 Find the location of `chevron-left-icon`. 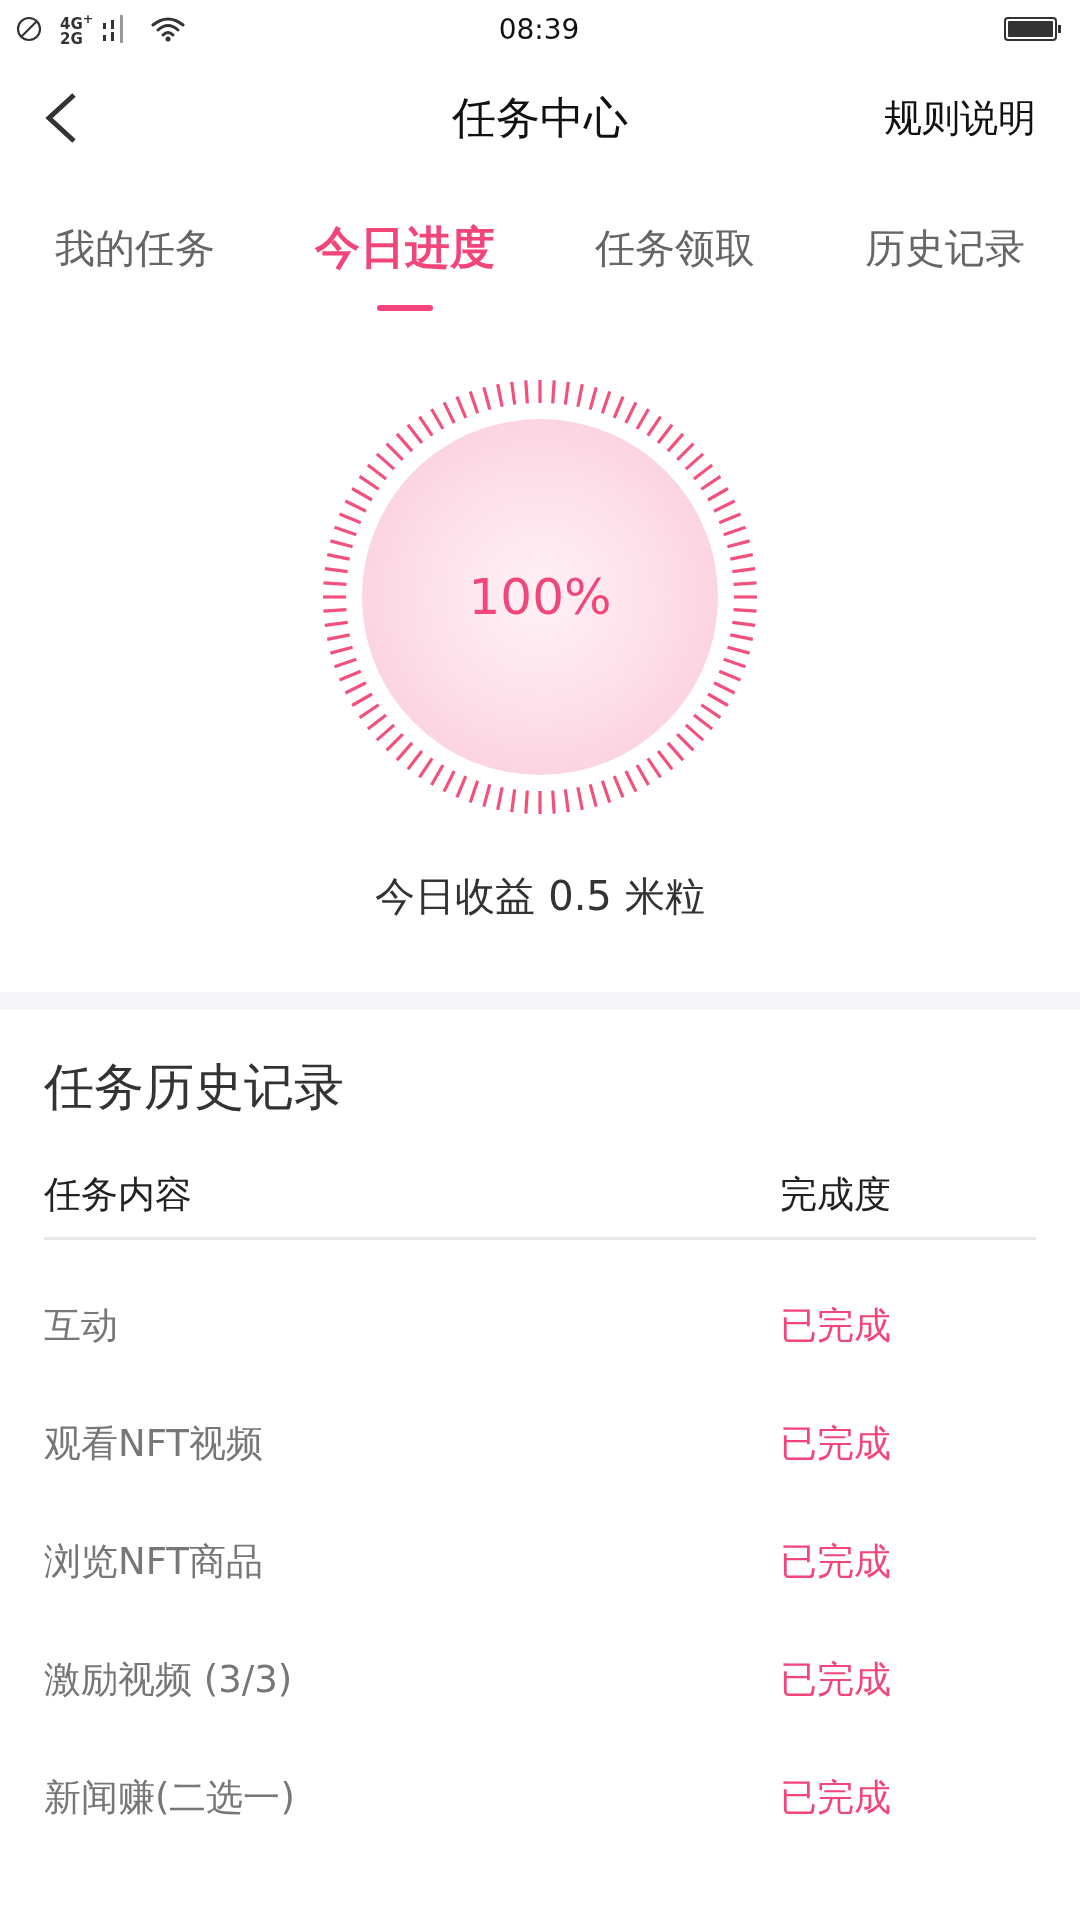

chevron-left-icon is located at coordinates (61, 118).